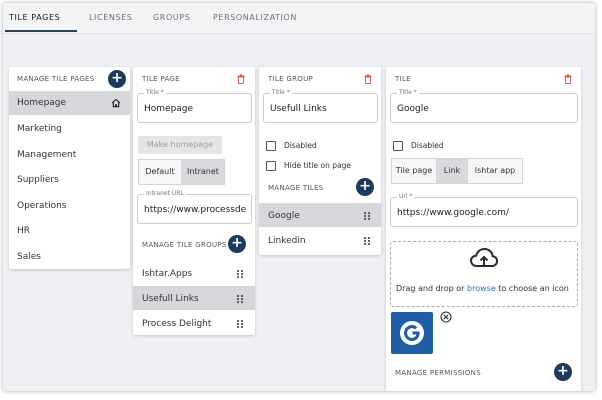 The width and height of the screenshot is (602, 400). Describe the element at coordinates (271, 166) in the screenshot. I see `hide-title-checkbox` at that location.